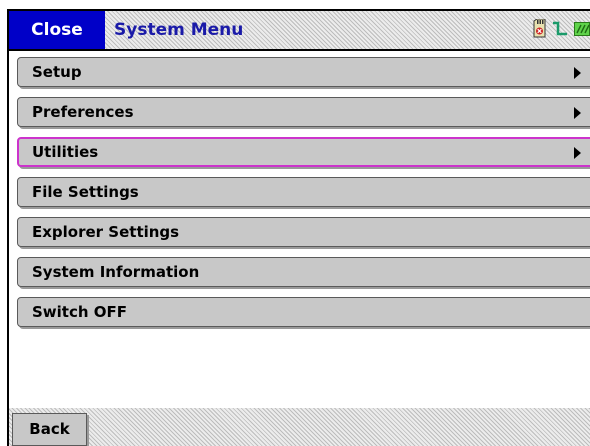 This screenshot has height=446, width=590. I want to click on page-title: System Menu, so click(179, 30).